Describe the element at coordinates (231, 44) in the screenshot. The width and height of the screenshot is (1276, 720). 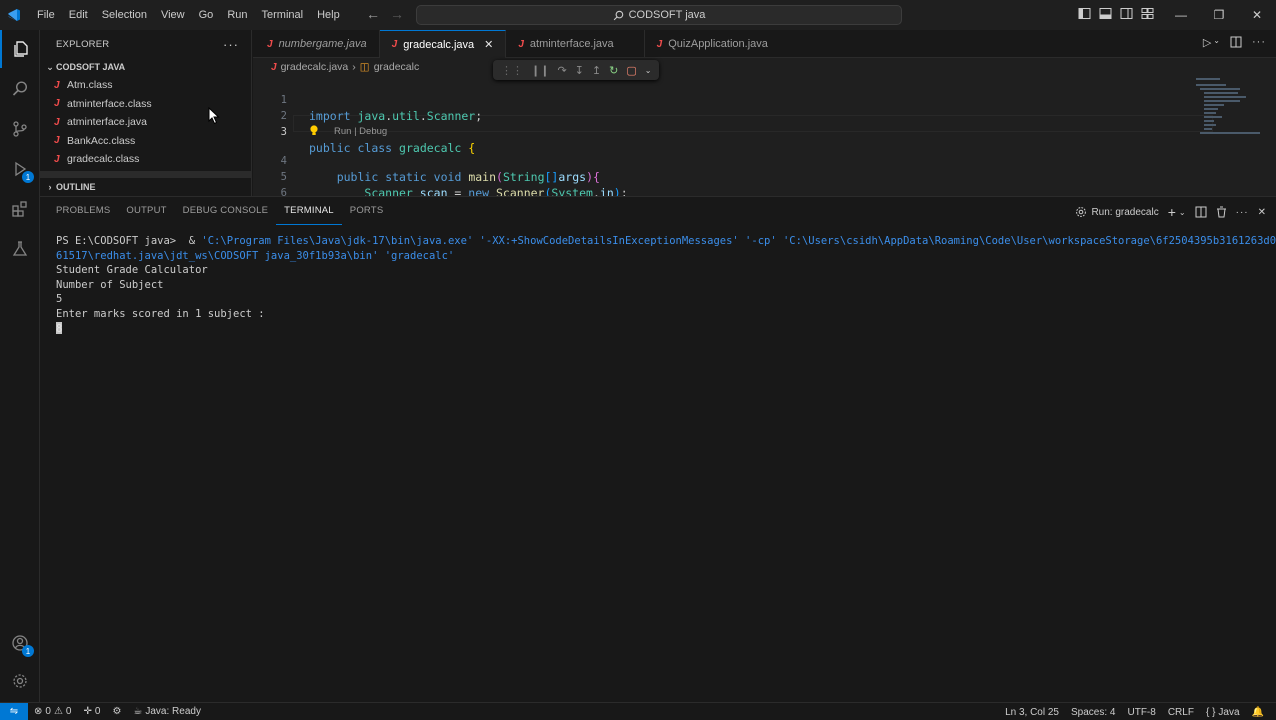
I see `more-actions-icon: ···` at that location.